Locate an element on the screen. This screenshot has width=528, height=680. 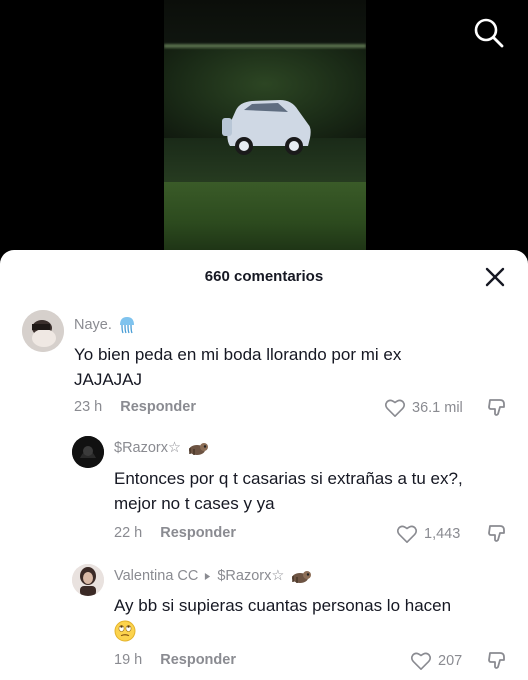
comment-meta: 19 h Responder is located at coordinates (175, 660).